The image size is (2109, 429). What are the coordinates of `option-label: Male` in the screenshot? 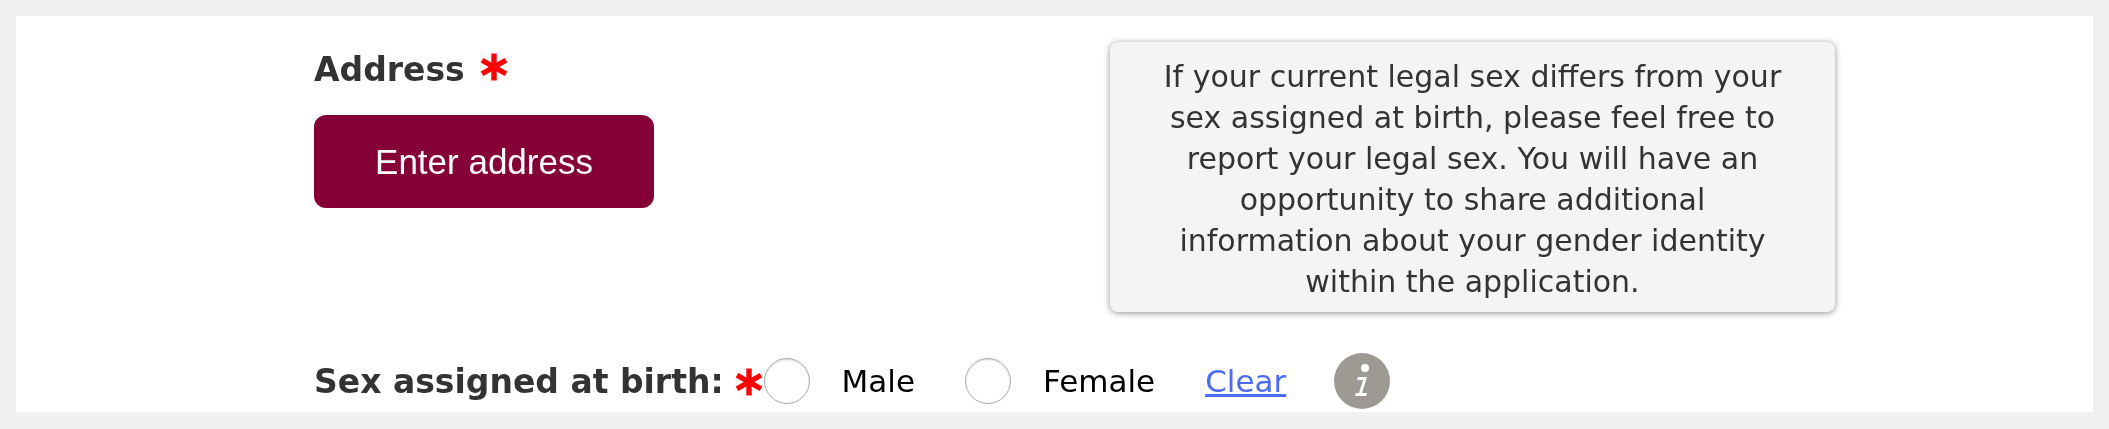 It's located at (878, 381).